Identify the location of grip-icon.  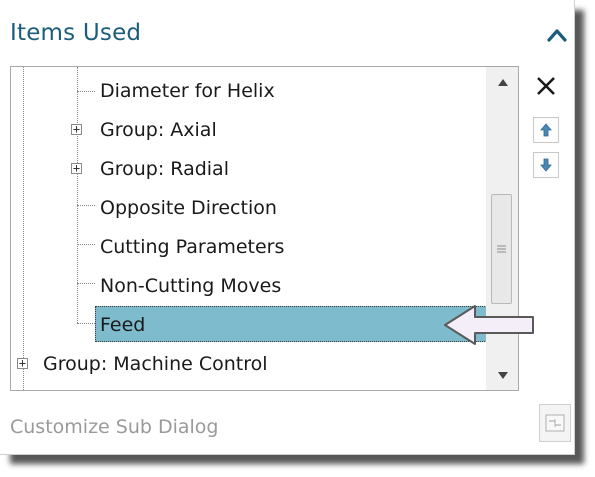
(501, 249).